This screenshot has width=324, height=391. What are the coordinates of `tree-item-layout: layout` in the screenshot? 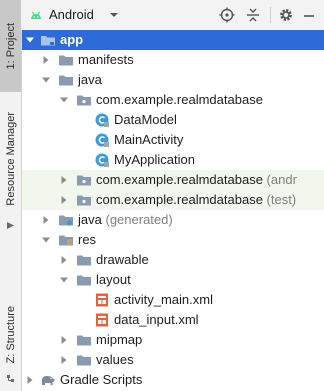 It's located at (173, 280).